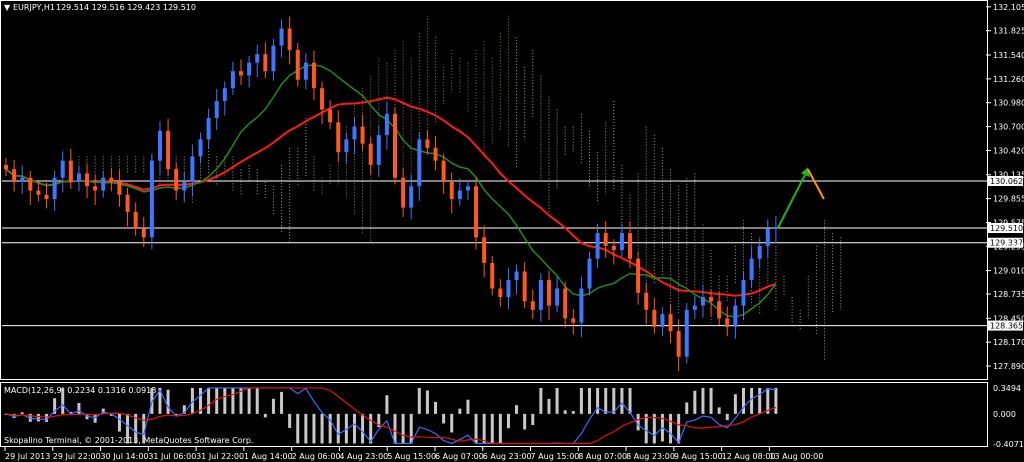 This screenshot has width=1024, height=462. I want to click on macd-tick-label: 0.3494, so click(1007, 388).